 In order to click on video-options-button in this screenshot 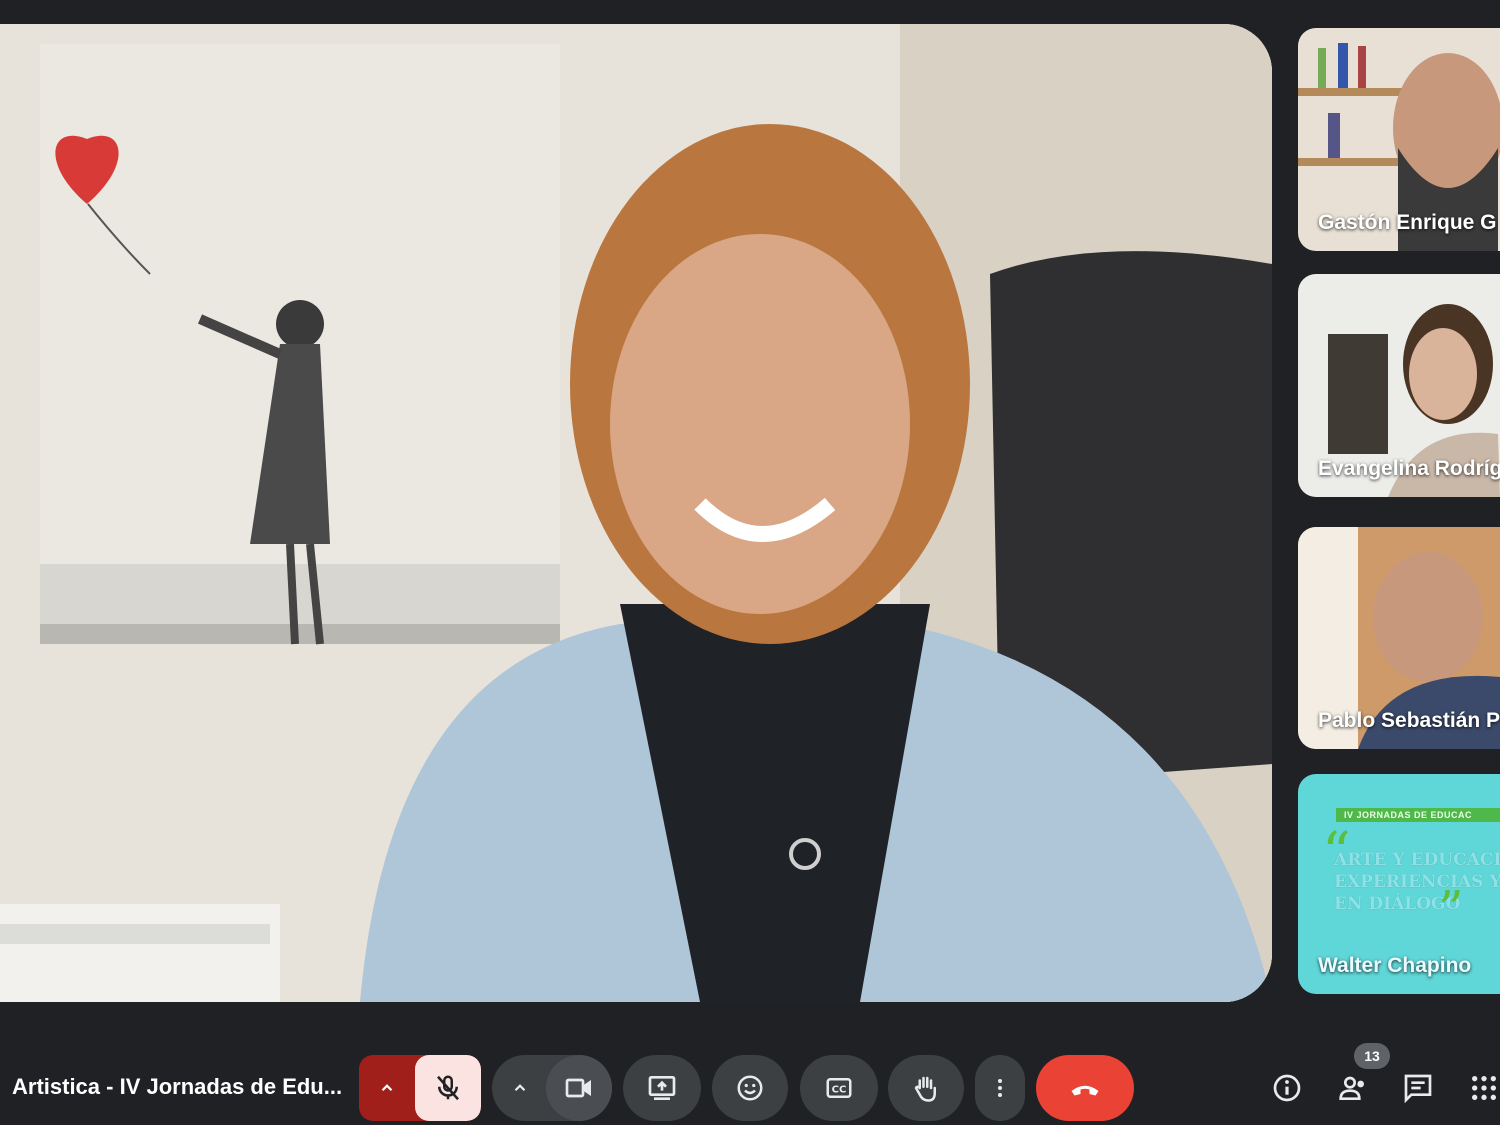, I will do `click(520, 1088)`.